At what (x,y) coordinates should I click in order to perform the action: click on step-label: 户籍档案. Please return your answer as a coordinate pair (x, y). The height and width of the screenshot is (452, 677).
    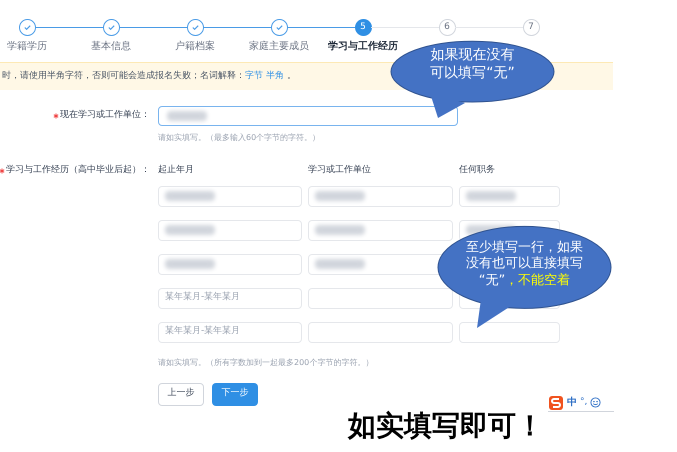
    Looking at the image, I should click on (195, 47).